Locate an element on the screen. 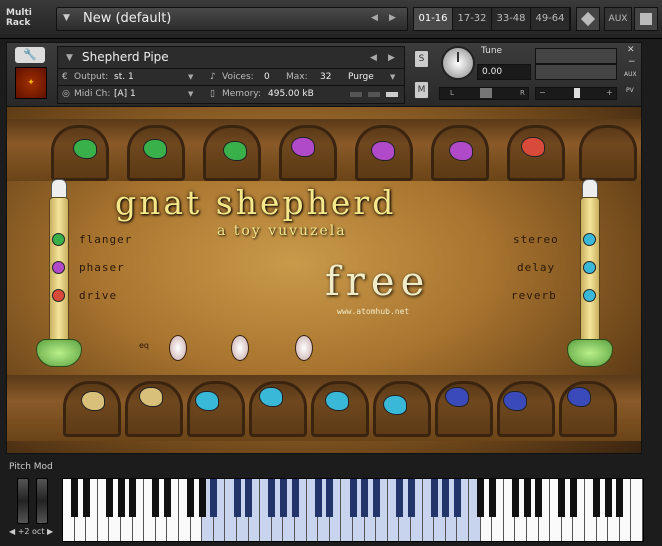 The image size is (662, 546). pv-toggle: PV is located at coordinates (630, 90).